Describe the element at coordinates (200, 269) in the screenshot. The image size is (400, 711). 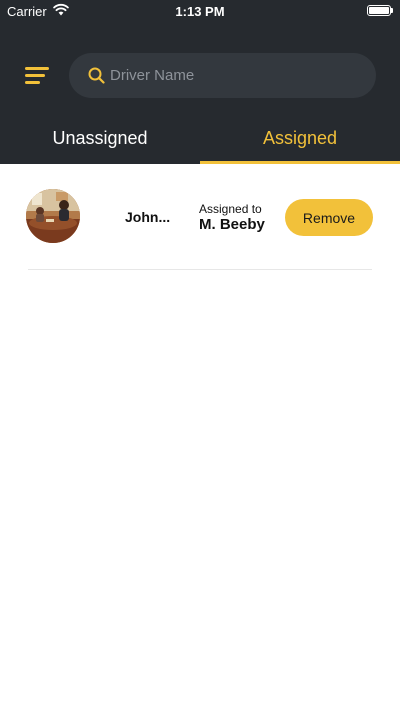
I see `row-divider` at that location.